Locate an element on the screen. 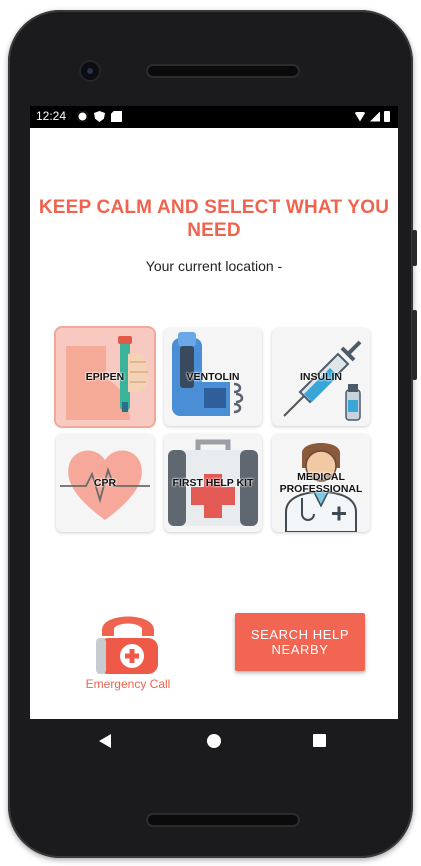  recents-icon is located at coordinates (319, 740).